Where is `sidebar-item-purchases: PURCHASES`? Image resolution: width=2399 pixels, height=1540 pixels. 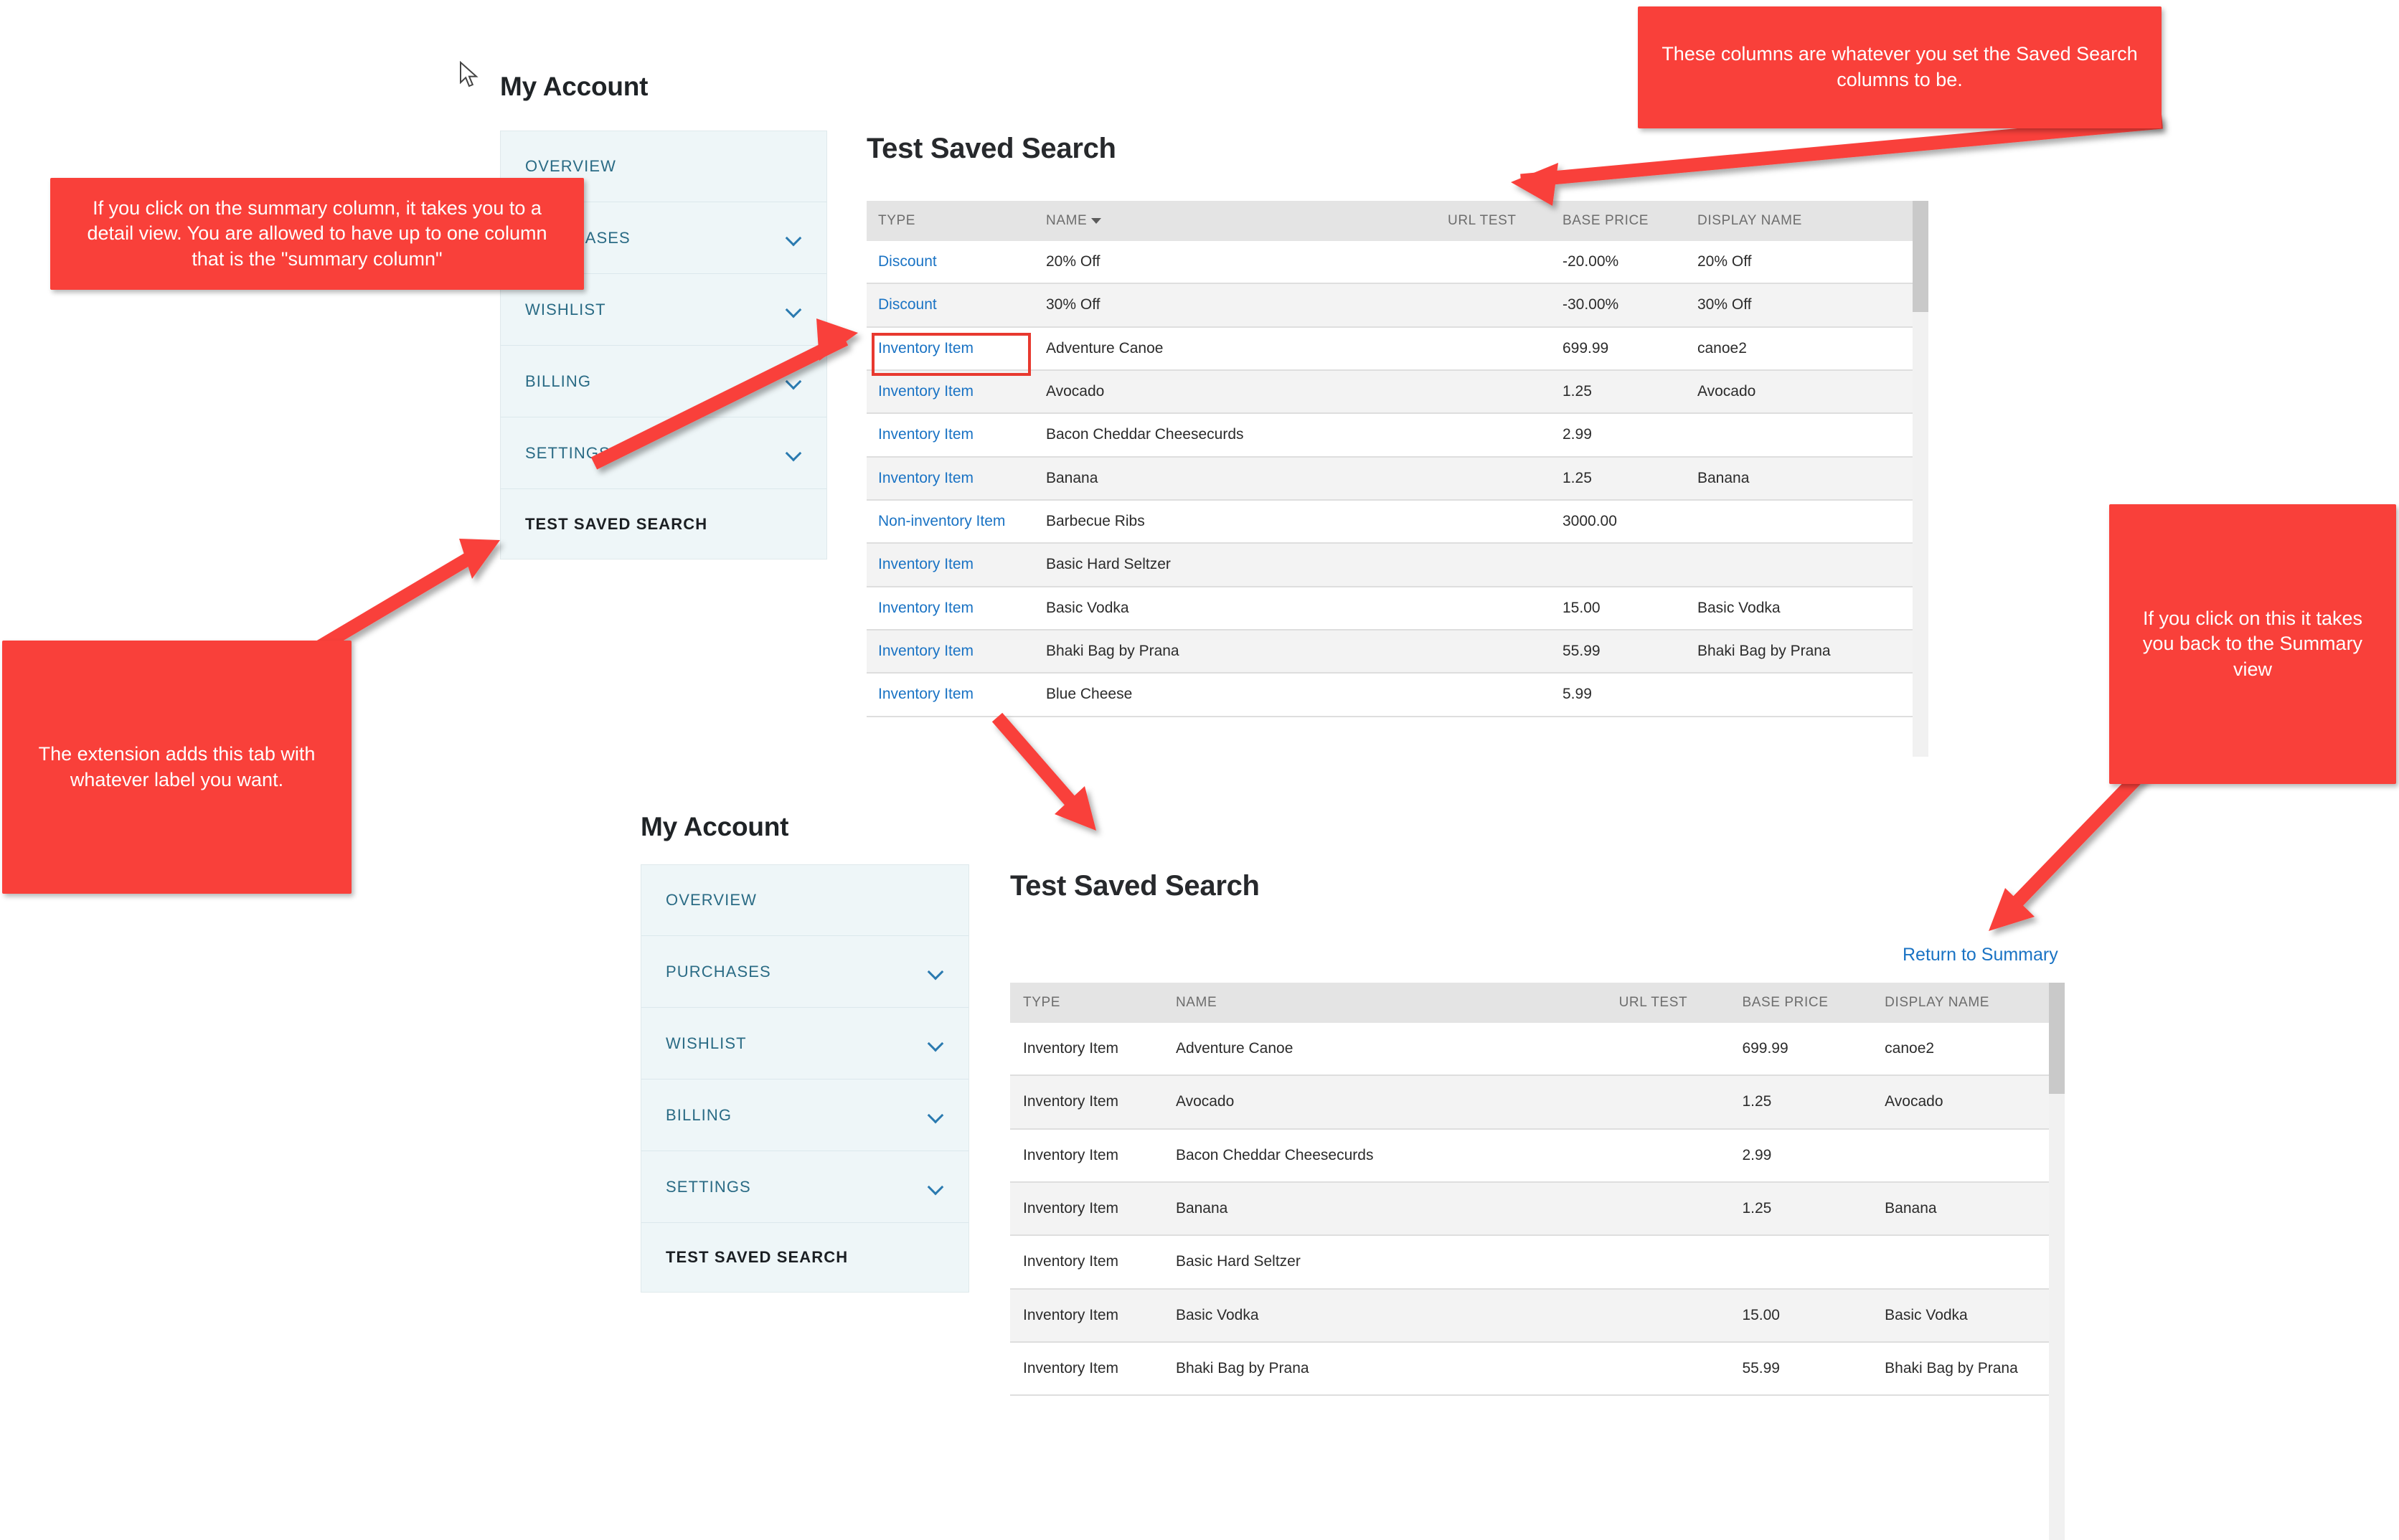
sidebar-item-purchases: PURCHASES is located at coordinates (804, 972).